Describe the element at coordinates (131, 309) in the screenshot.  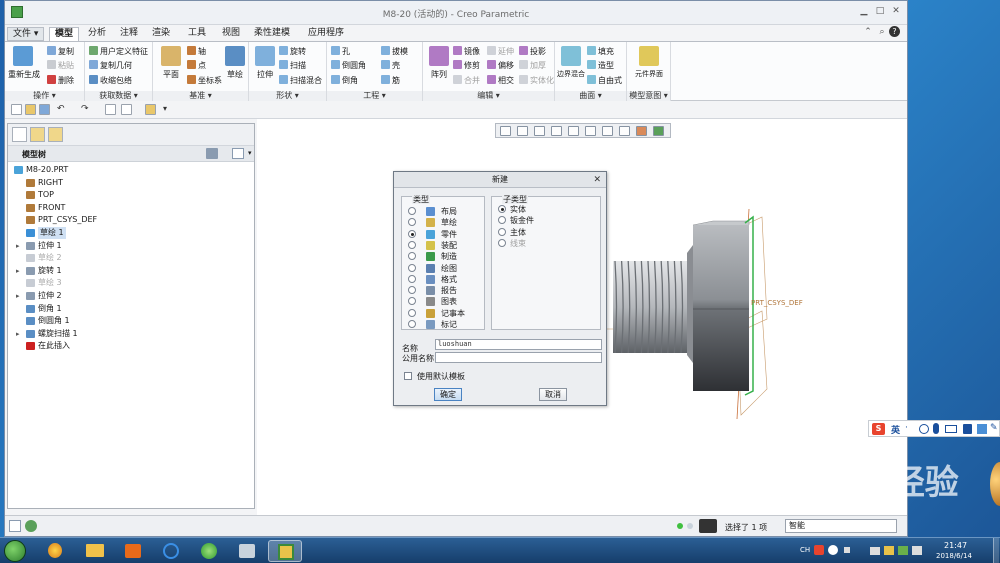
I see `tree-item: 倒角 1` at that location.